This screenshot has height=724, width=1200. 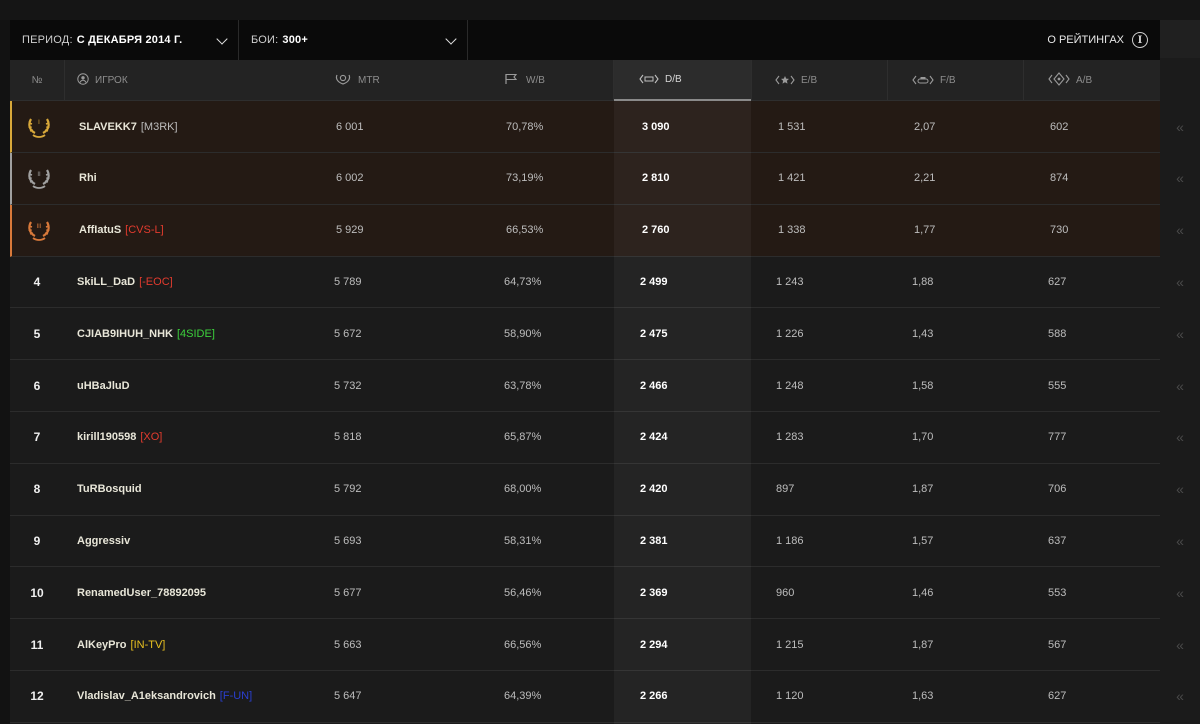 What do you see at coordinates (923, 489) in the screenshot?
I see `fb-cell: 1,87` at bounding box center [923, 489].